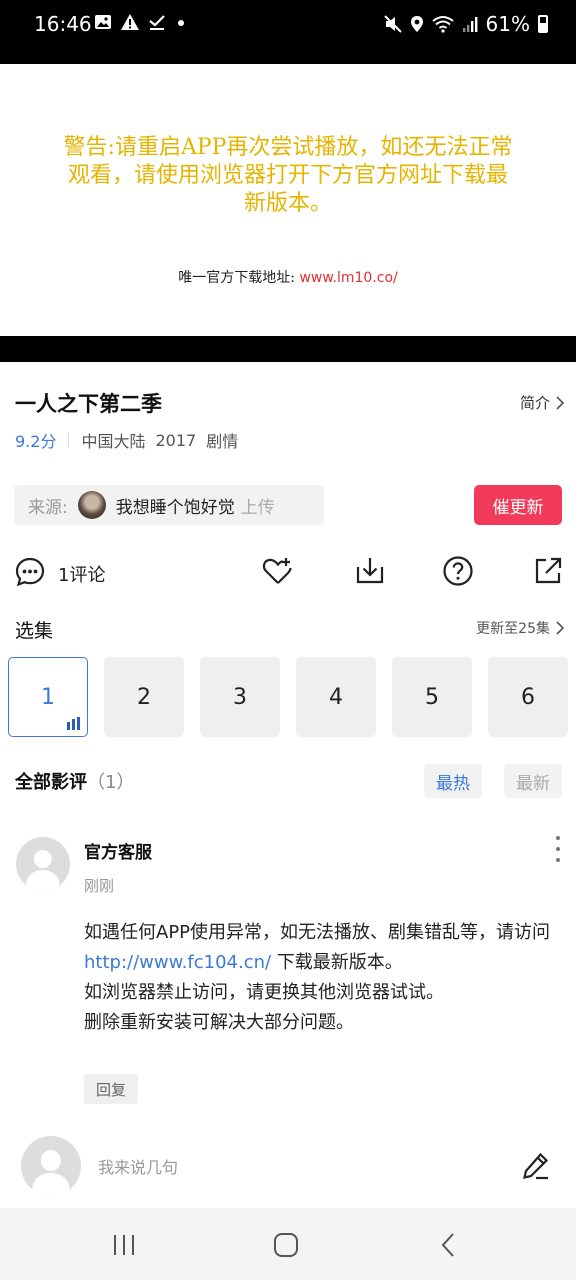  I want to click on back-icon, so click(447, 1245).